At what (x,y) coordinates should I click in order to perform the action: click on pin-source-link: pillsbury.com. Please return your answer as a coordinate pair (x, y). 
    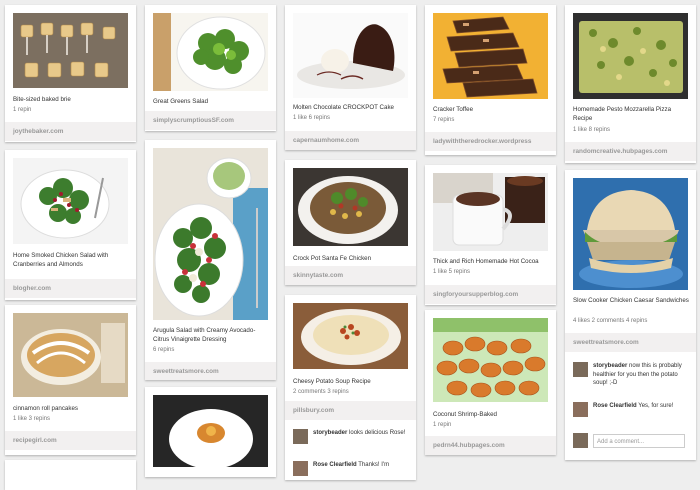
    Looking at the image, I should click on (350, 410).